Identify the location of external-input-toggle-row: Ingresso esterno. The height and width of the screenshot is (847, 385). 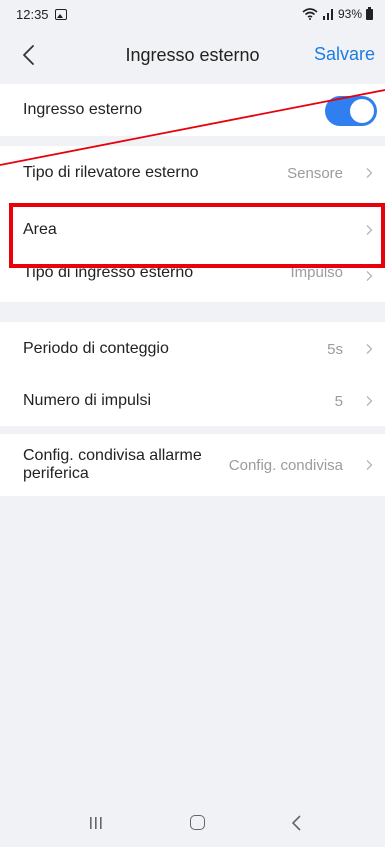
(192, 110).